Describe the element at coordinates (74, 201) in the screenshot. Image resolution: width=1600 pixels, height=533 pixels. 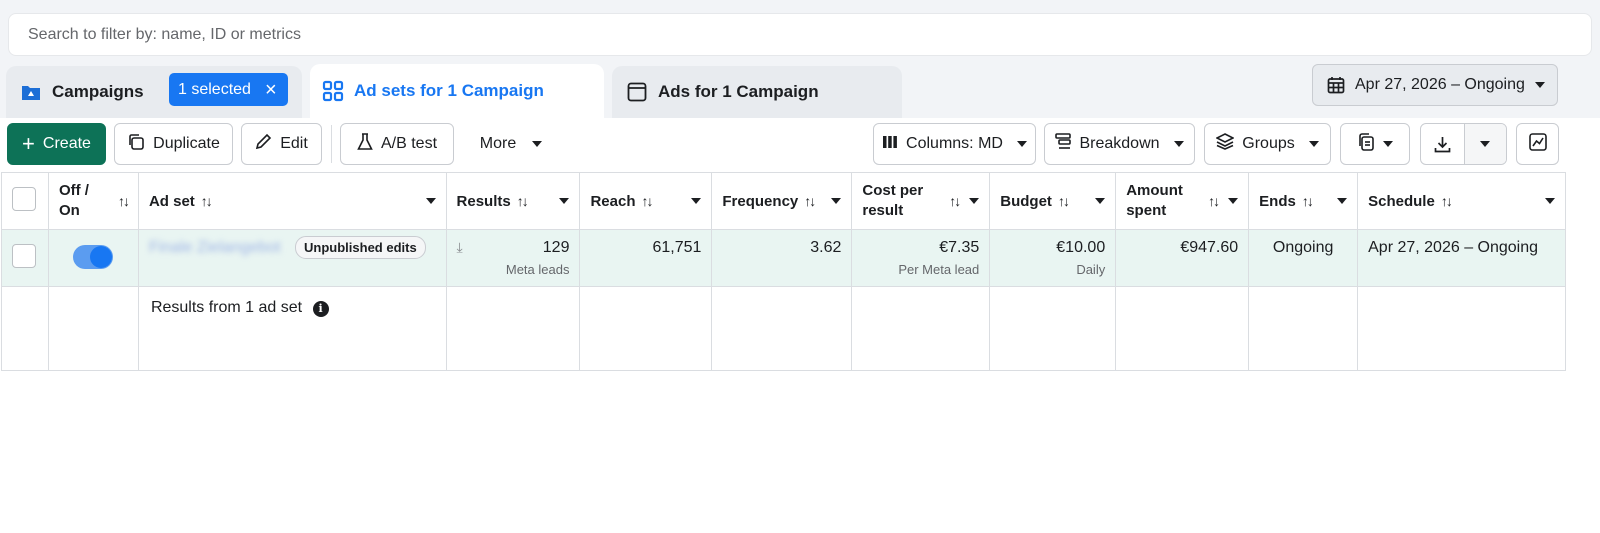
I see `col-off-on-label: Off / On` at that location.